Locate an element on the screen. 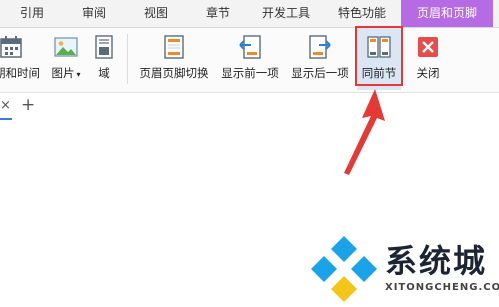 This screenshot has width=499, height=307. watermark-title: 系统城 is located at coordinates (436, 261).